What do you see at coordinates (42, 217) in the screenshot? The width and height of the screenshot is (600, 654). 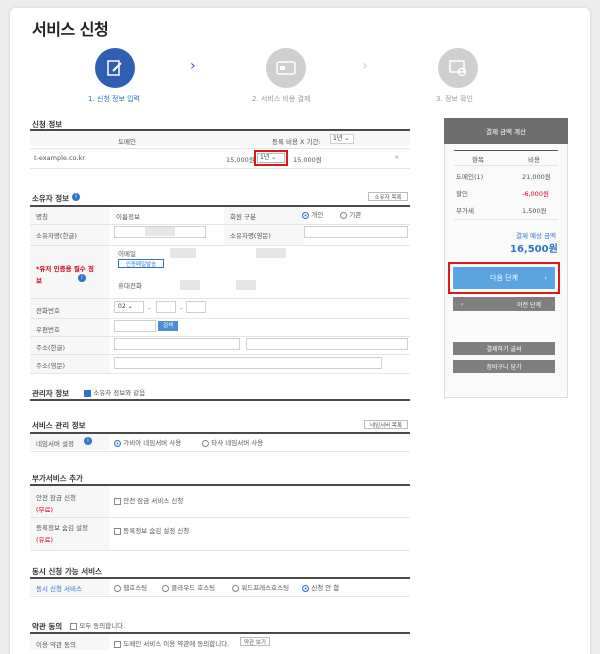 I see `type-label: 명칭` at bounding box center [42, 217].